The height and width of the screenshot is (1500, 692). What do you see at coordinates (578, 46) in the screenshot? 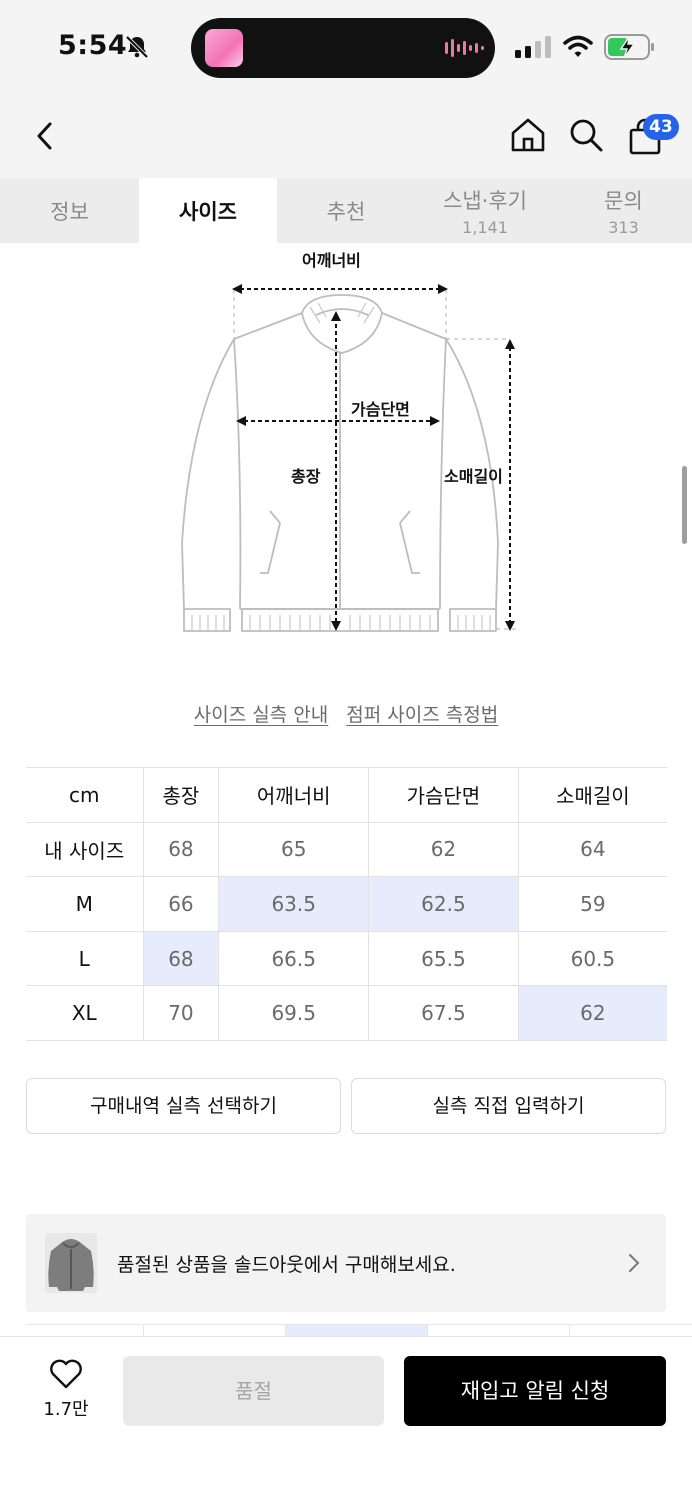
I see `wifi-icon` at bounding box center [578, 46].